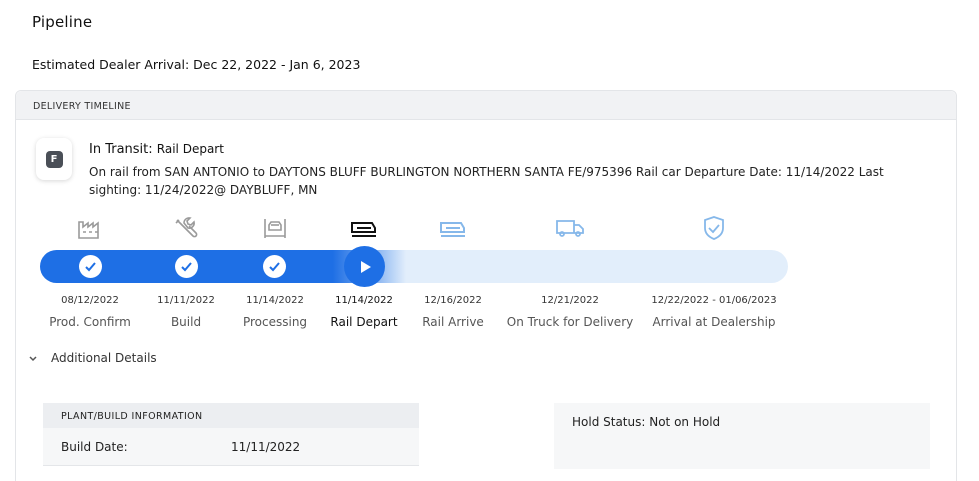  What do you see at coordinates (62, 22) in the screenshot?
I see `page-title: Pipeline` at bounding box center [62, 22].